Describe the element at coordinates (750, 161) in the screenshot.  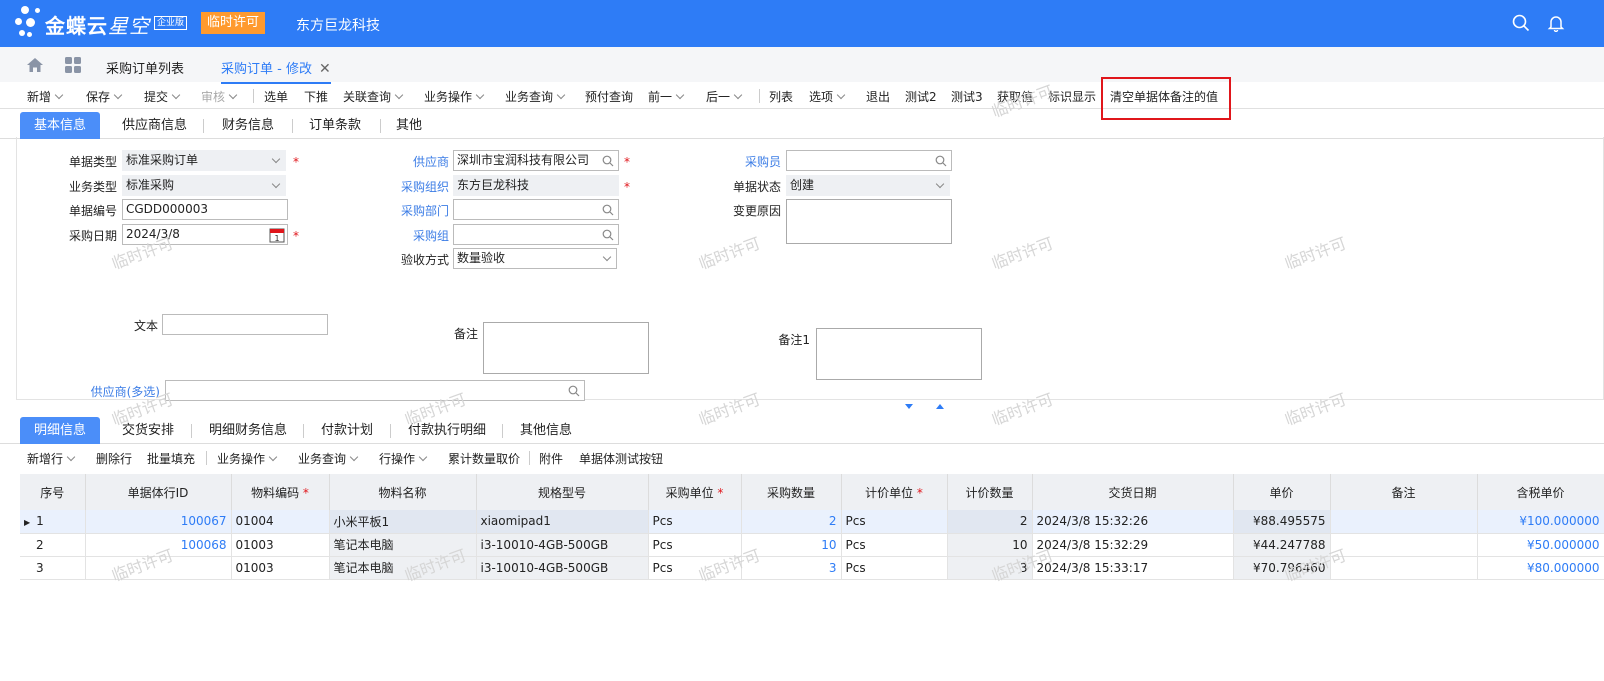
I see `buyer-label: 采购员` at that location.